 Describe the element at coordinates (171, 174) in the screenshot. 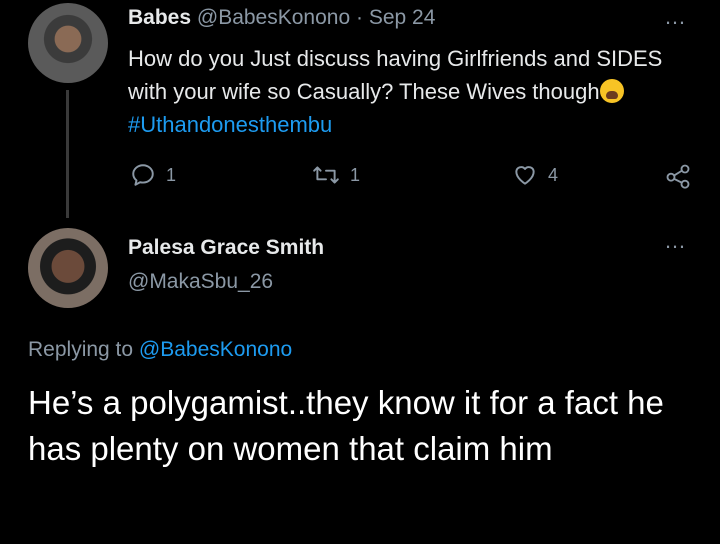

I see `reply-count: 1` at that location.